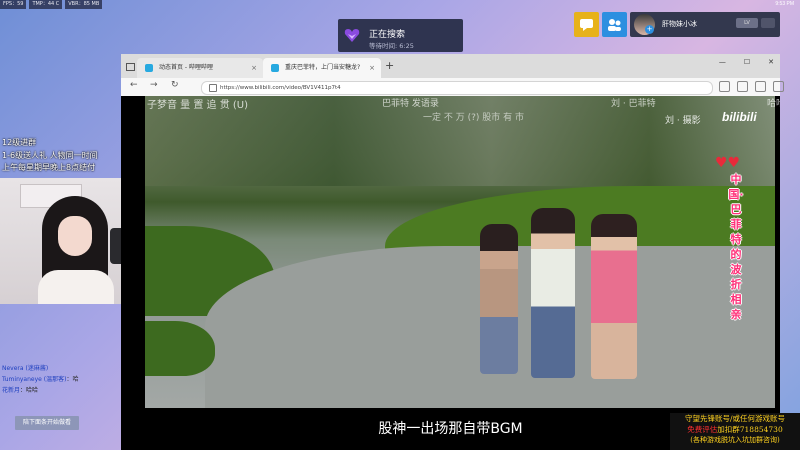 The image size is (800, 450). Describe the element at coordinates (391, 46) in the screenshot. I see `wait-time: 等待时间: 6:25` at that location.